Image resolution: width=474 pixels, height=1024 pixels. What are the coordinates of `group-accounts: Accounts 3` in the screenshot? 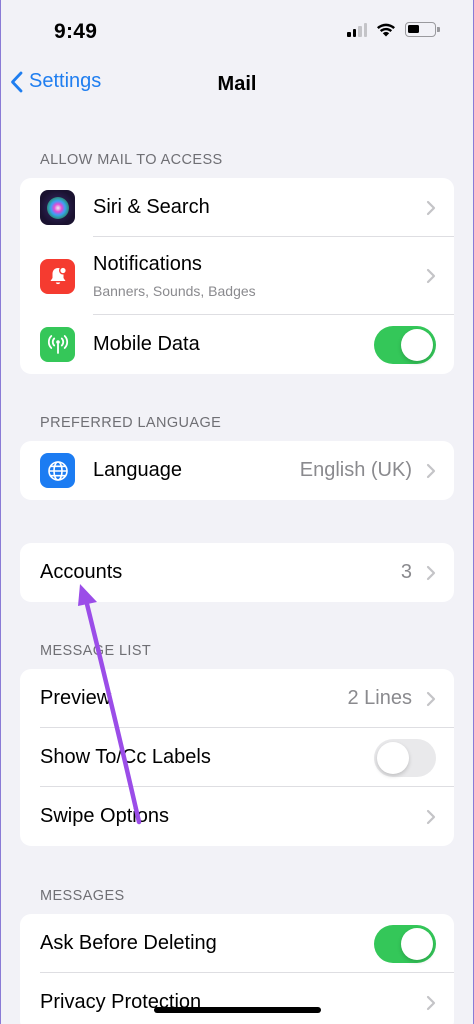 It's located at (237, 572).